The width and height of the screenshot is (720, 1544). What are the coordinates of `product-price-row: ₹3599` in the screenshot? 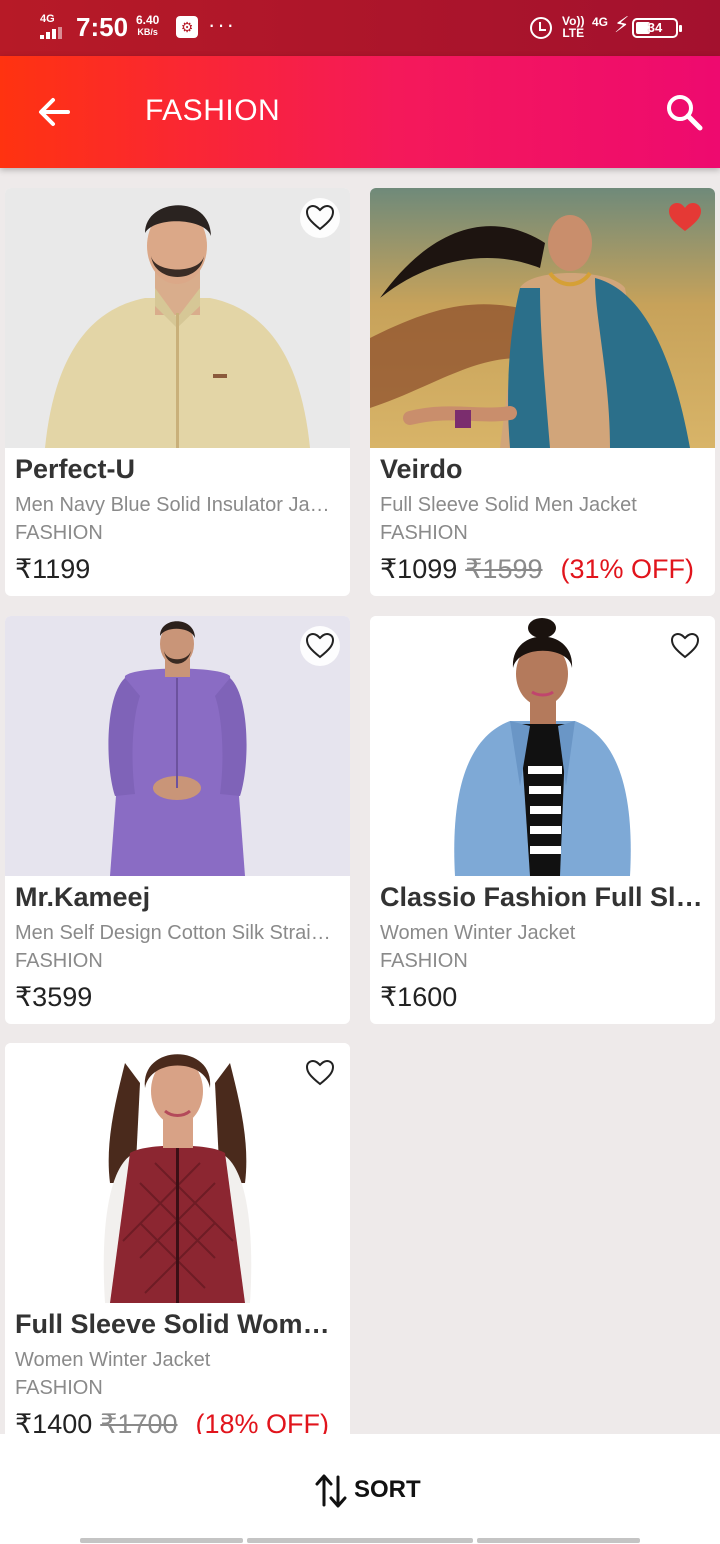 It's located at (53, 997).